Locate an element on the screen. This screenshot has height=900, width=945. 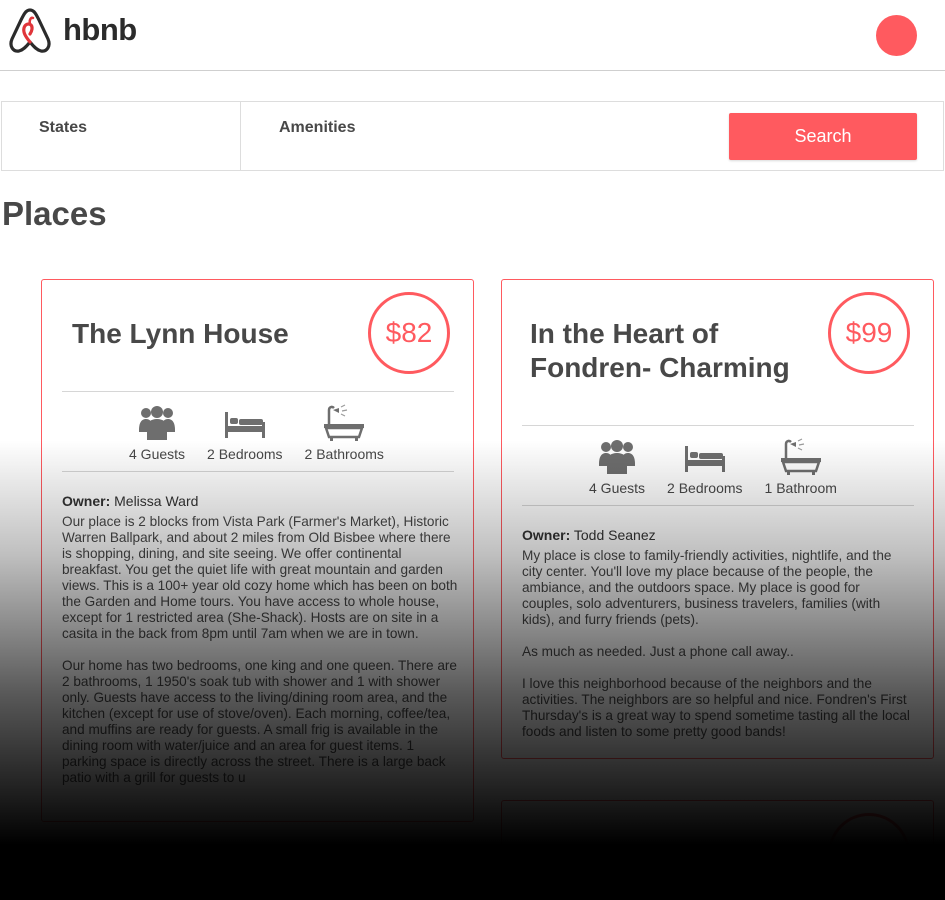
price-badge: $99 is located at coordinates (869, 333).